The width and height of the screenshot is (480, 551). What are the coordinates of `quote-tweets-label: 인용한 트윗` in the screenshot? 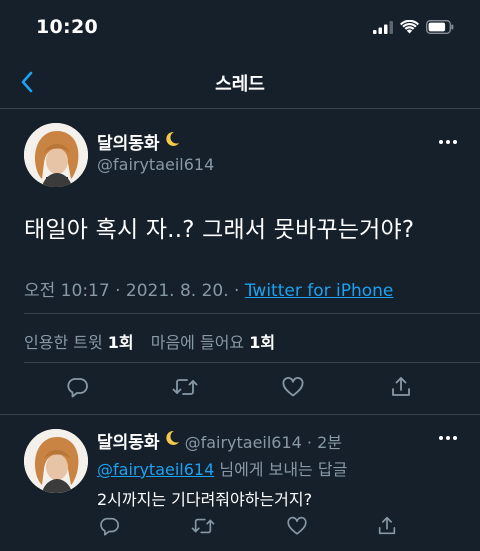 It's located at (66, 342).